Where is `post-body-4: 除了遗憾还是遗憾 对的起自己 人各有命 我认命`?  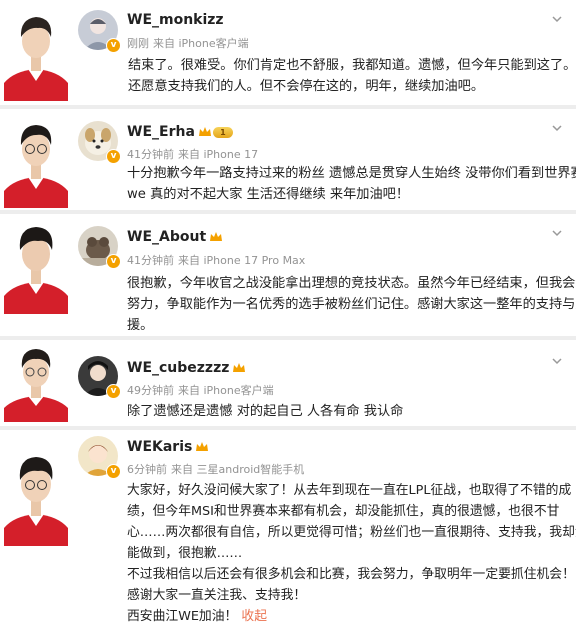 post-body-4: 除了遗憾还是遗憾 对的起自己 人各有命 我认命 is located at coordinates (265, 411).